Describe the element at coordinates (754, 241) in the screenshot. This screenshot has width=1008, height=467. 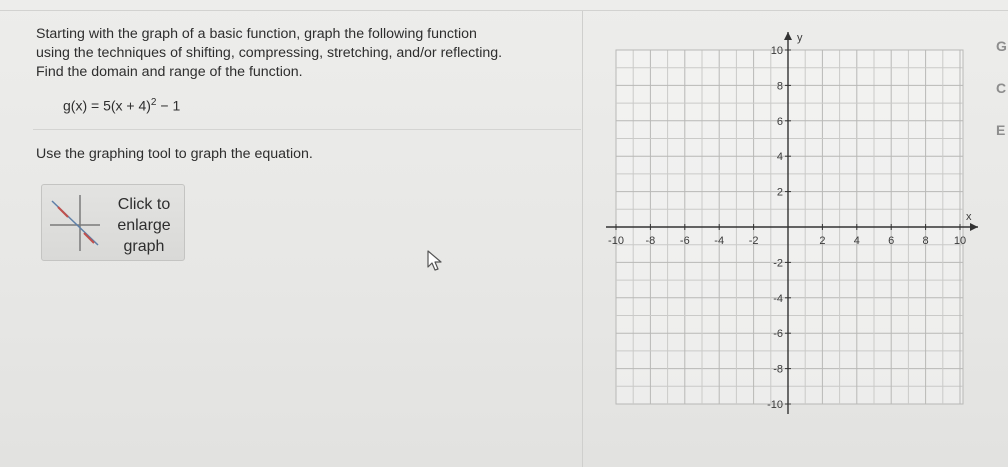
I see `x-tick-label: -2` at that location.